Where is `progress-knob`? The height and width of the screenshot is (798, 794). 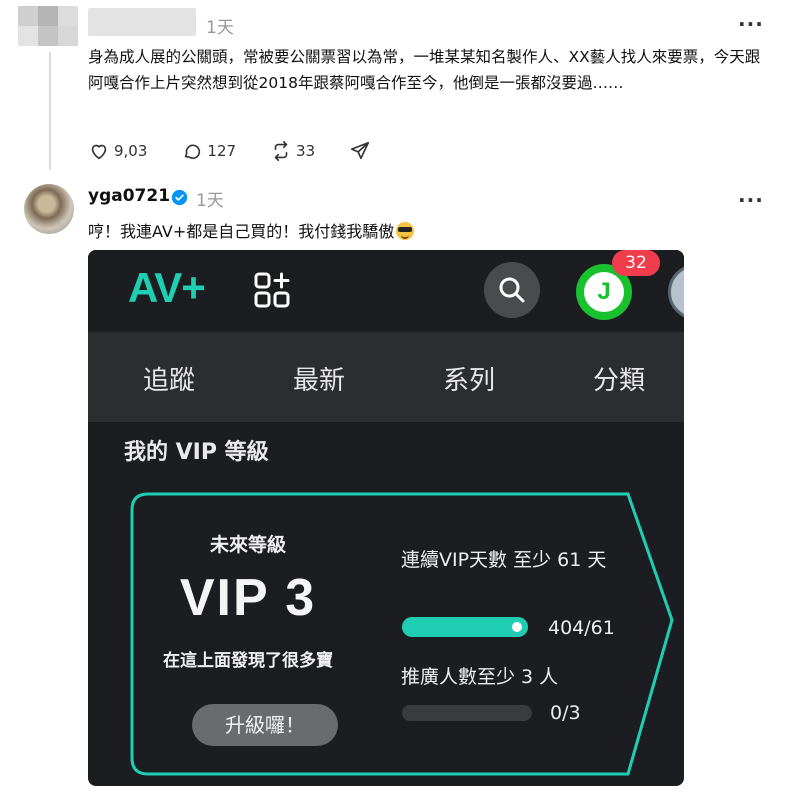
progress-knob is located at coordinates (517, 627).